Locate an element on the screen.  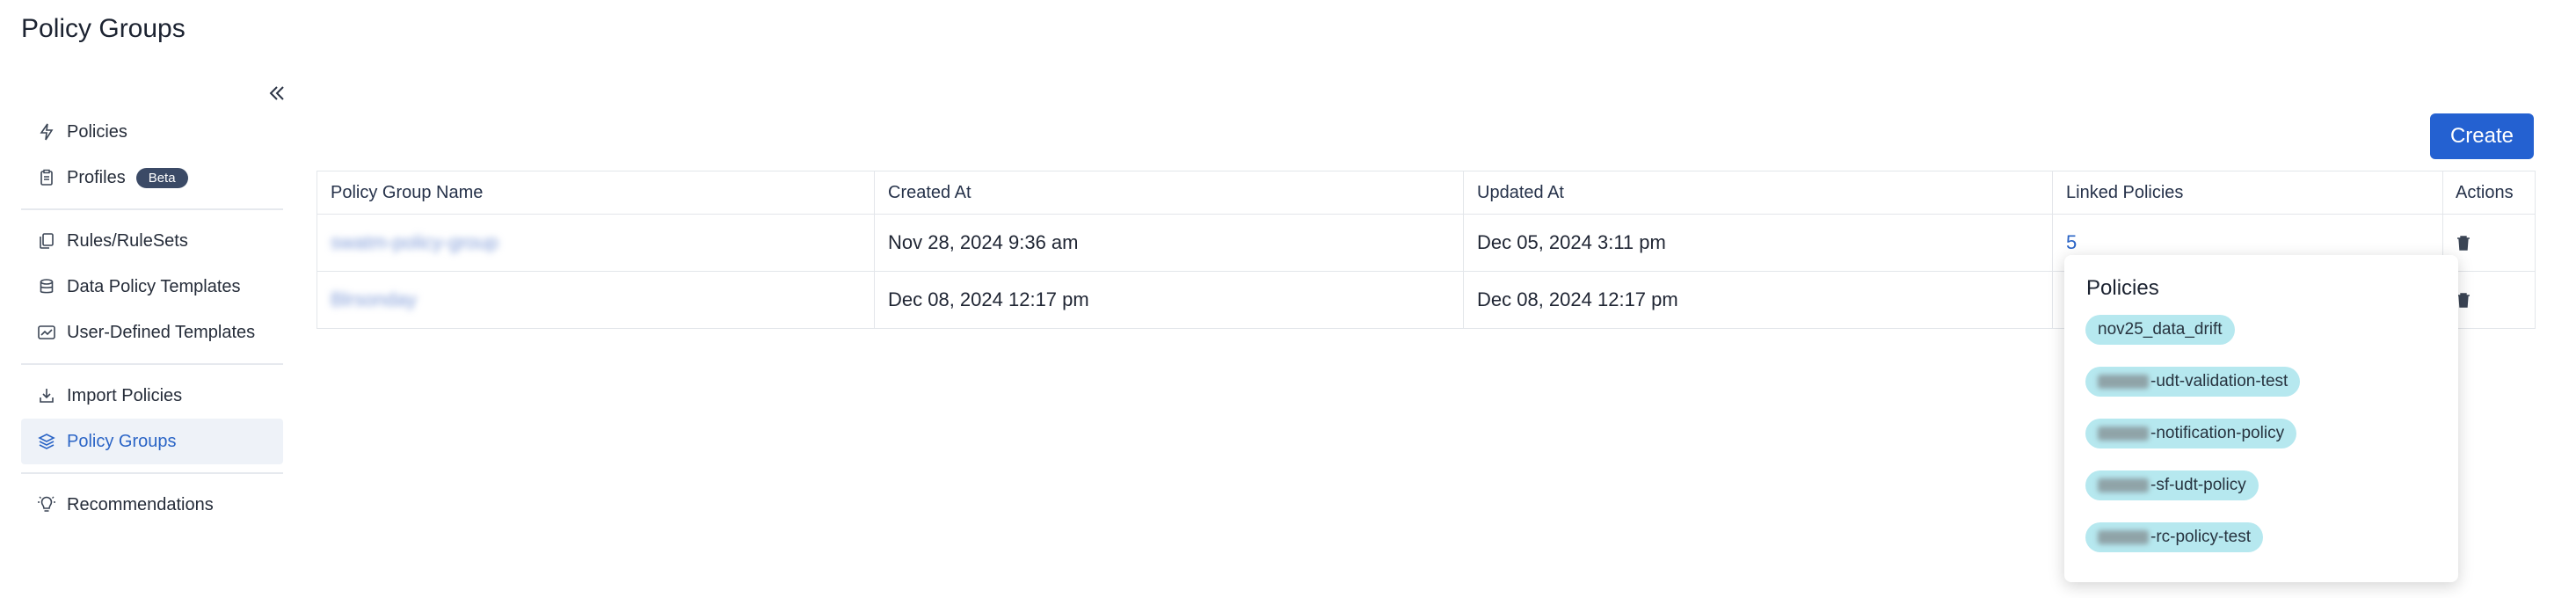
policy-tag: -notification-policy is located at coordinates (2191, 433).